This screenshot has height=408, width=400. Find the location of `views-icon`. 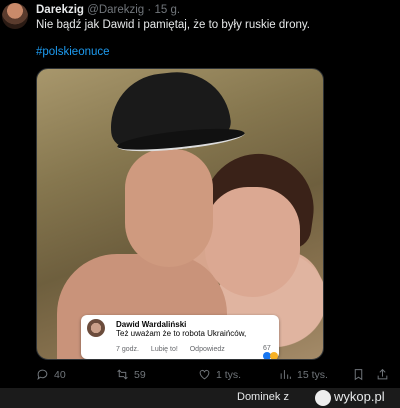

views-icon is located at coordinates (285, 374).